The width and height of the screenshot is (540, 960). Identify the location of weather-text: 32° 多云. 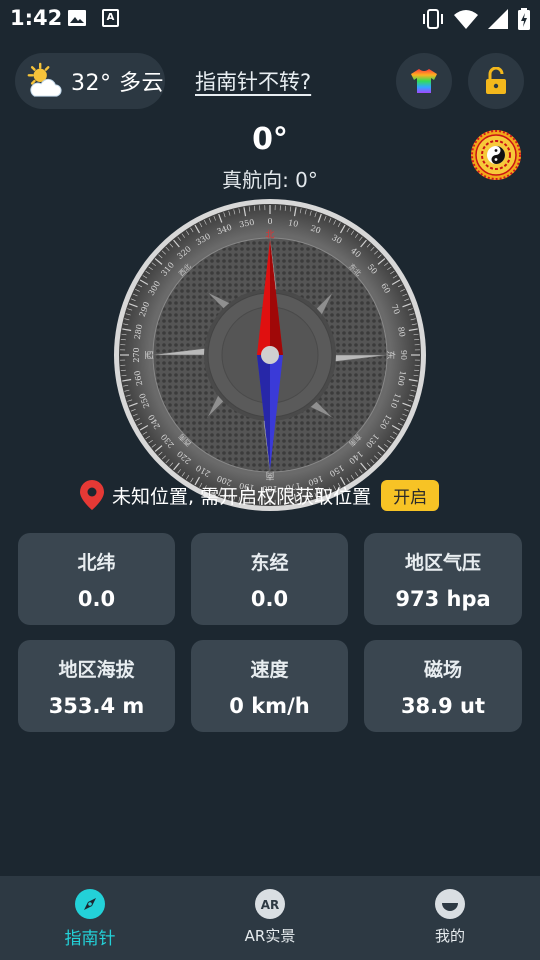
(117, 83).